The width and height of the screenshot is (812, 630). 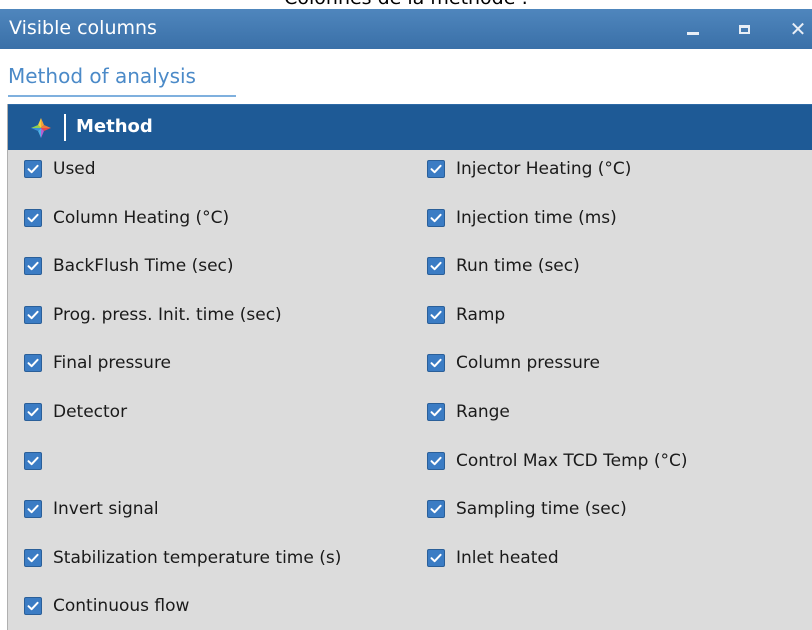 I want to click on column-option: Prog. press. Init. time (sec), so click(x=153, y=315).